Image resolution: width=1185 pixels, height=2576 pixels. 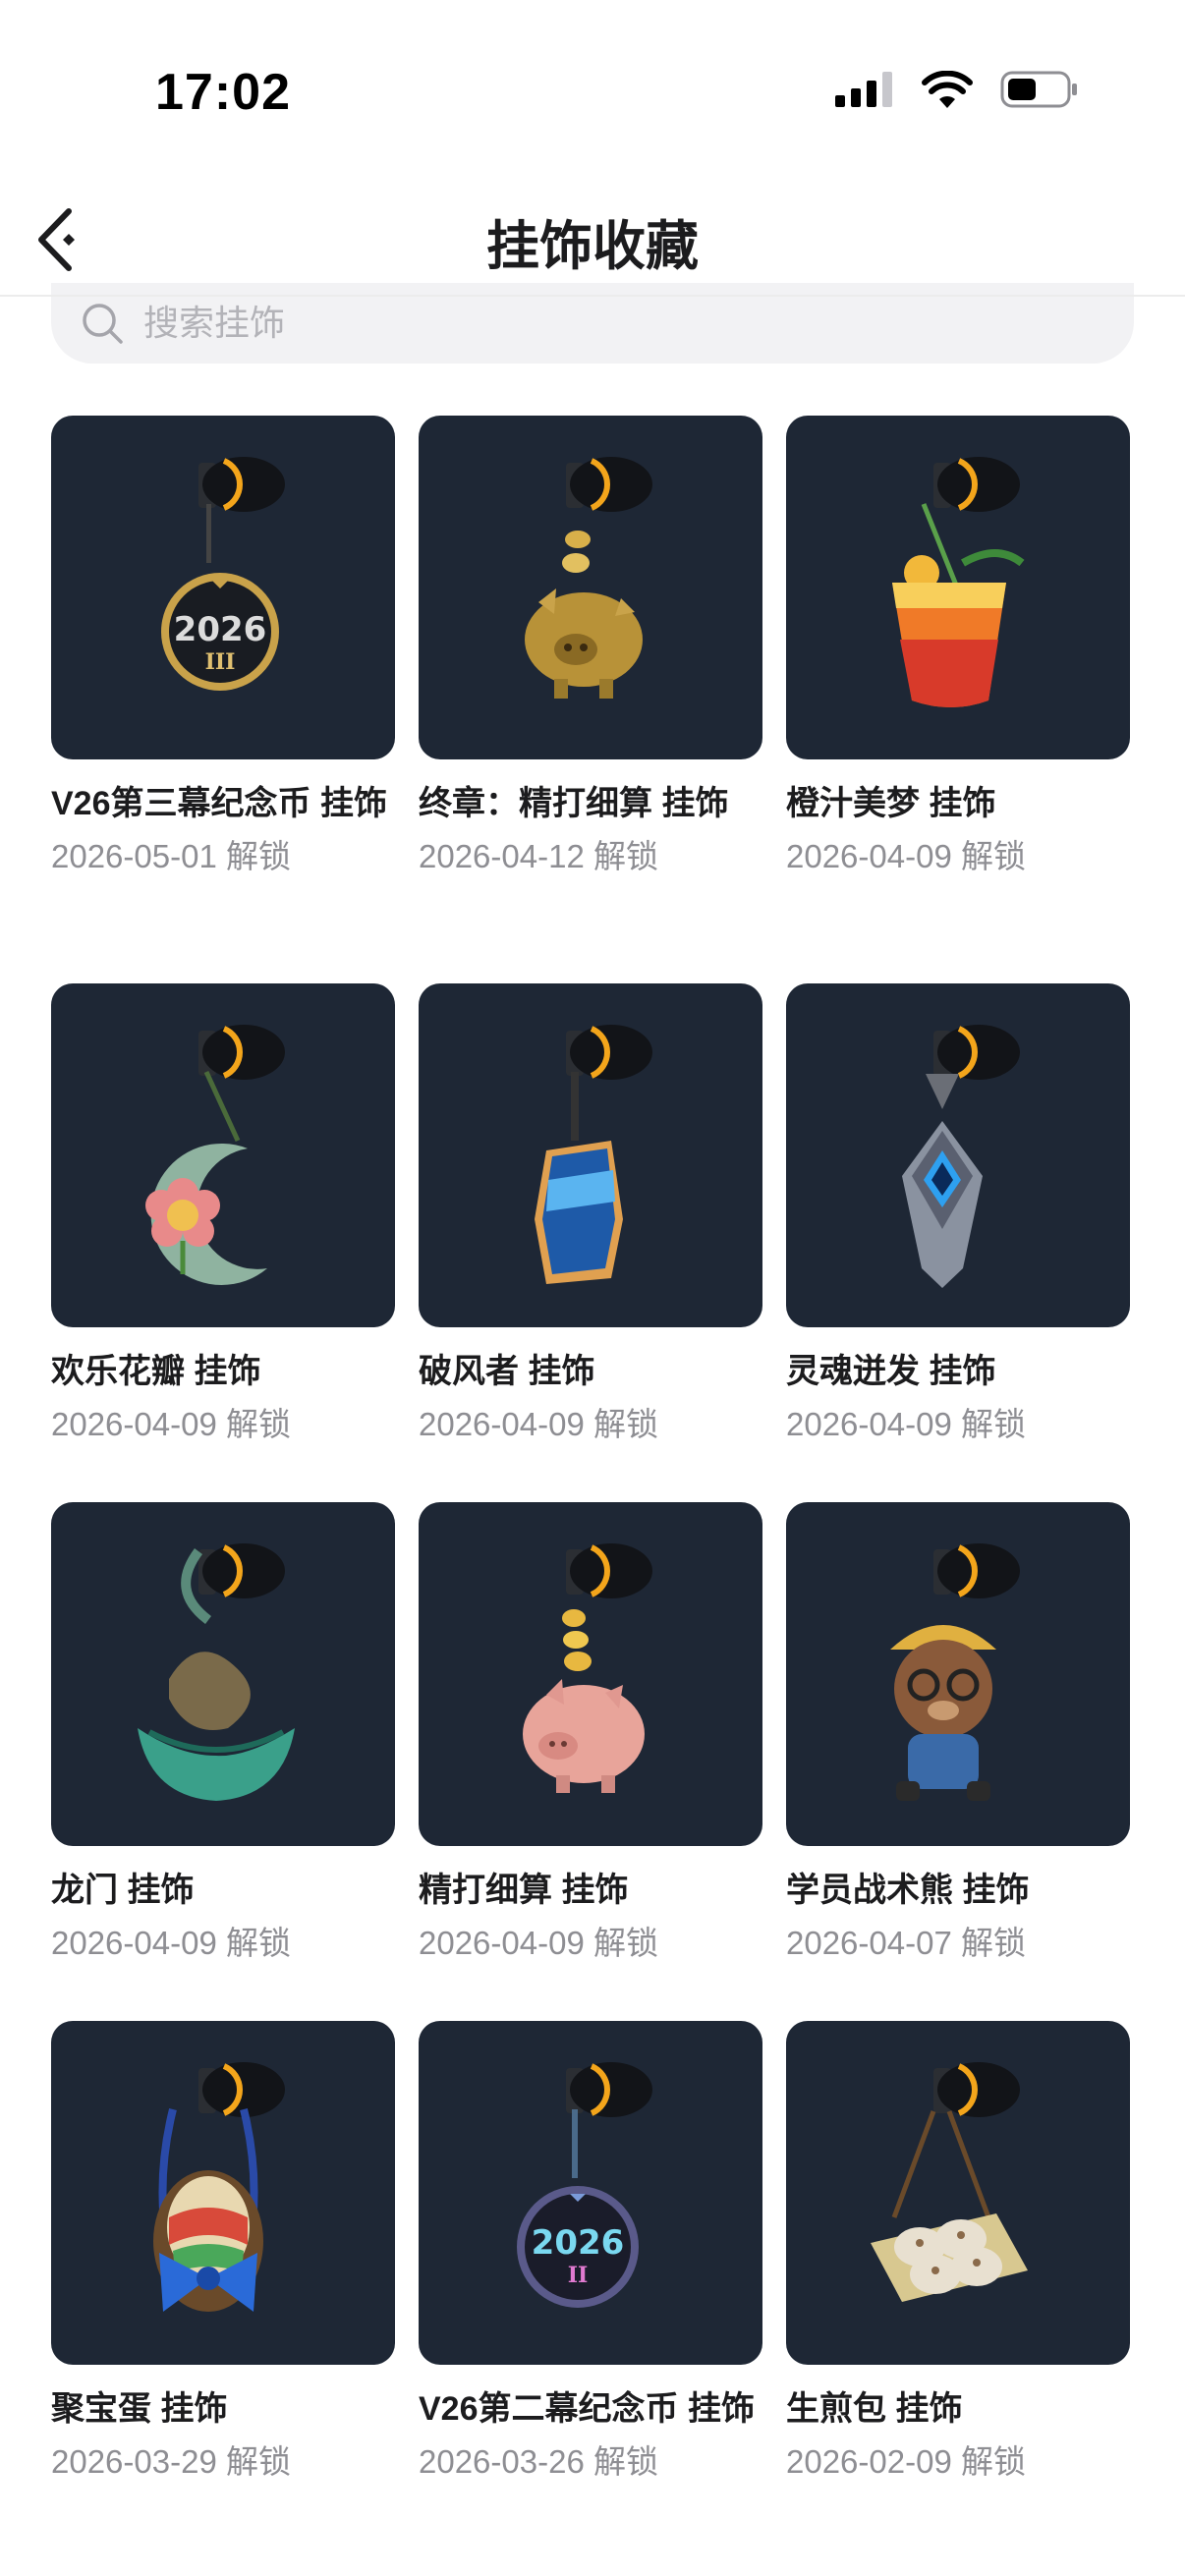 What do you see at coordinates (955, 1672) in the screenshot?
I see `tactical-bear-charm-icon` at bounding box center [955, 1672].